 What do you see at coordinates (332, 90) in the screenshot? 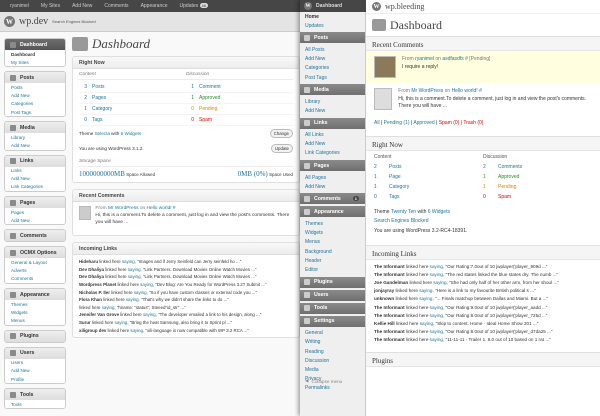
I see `menu-media: Media` at bounding box center [332, 90].